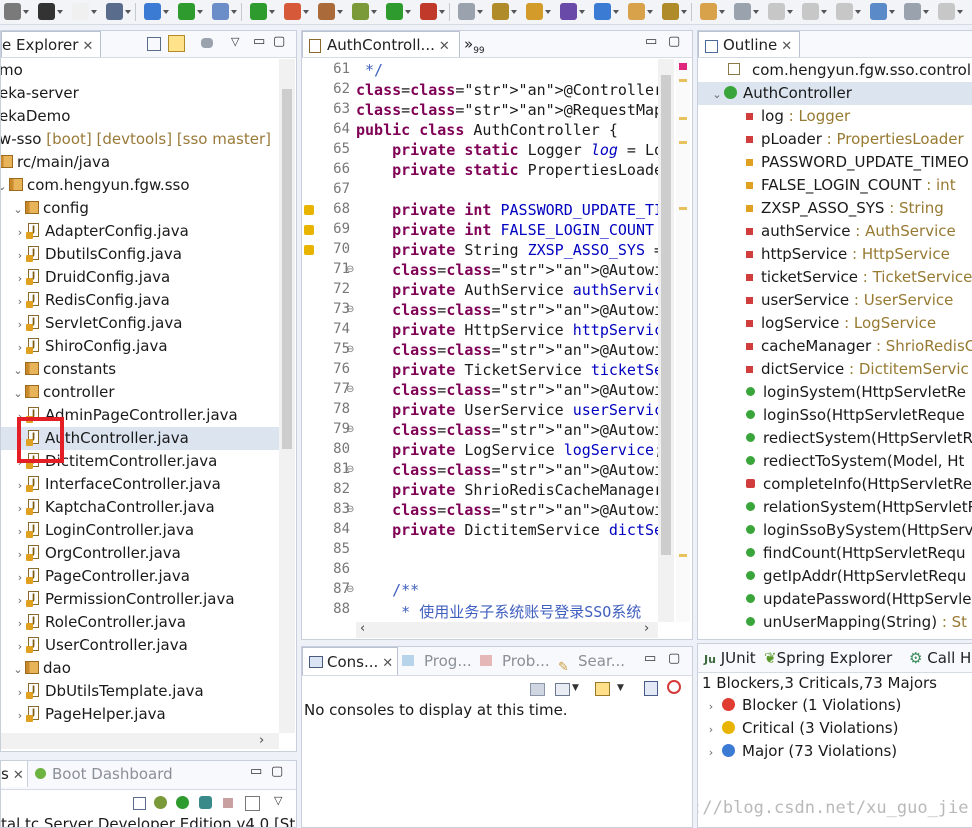 The width and height of the screenshot is (972, 828). Describe the element at coordinates (46, 11) in the screenshot. I see `new-icon` at that location.